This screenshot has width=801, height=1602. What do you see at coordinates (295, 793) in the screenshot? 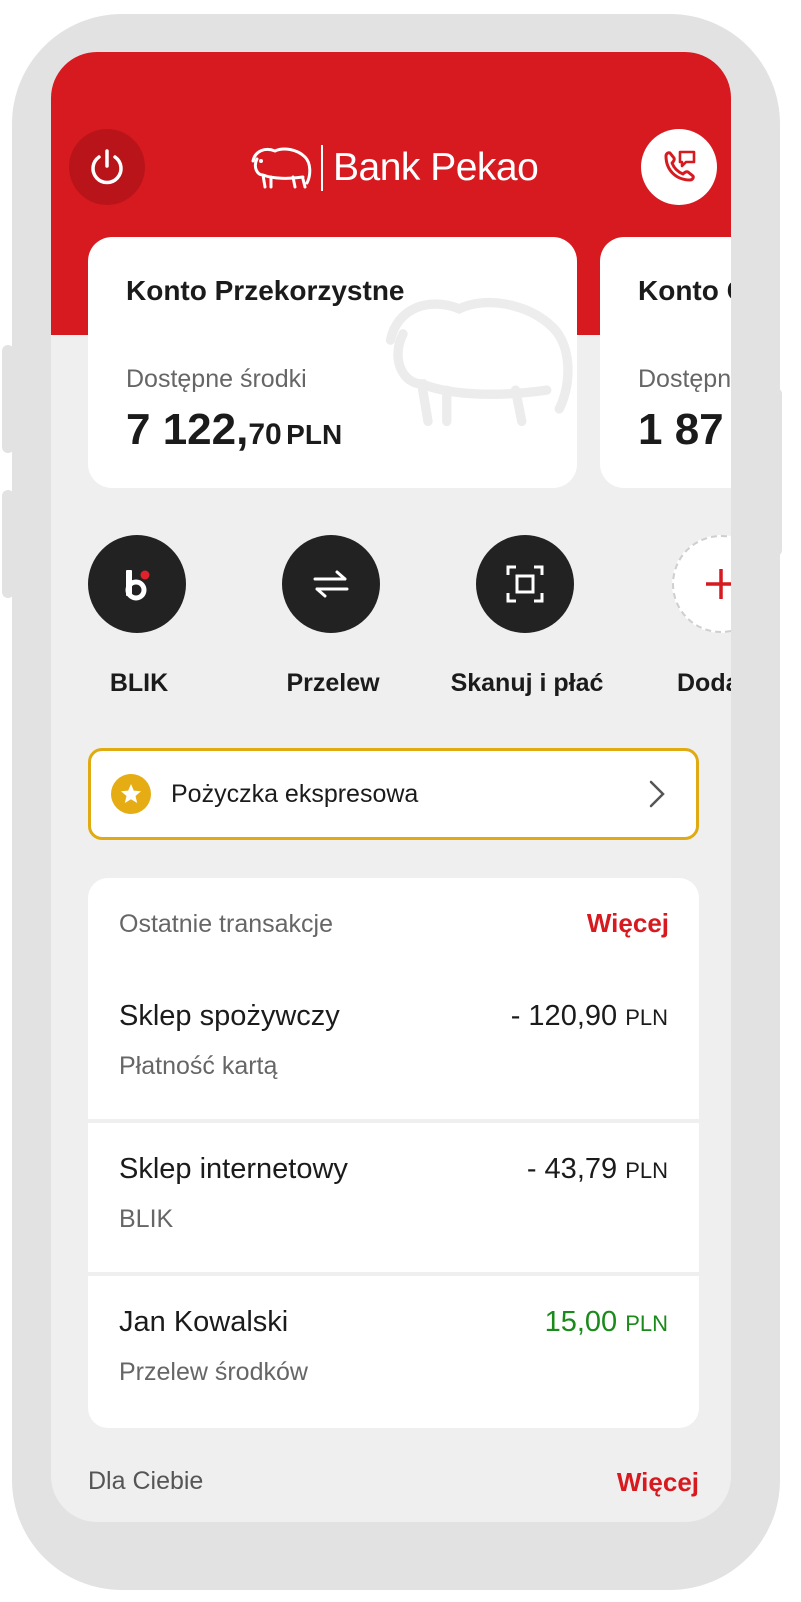
I see `loan-label: Pożyczka ekspresowa` at bounding box center [295, 793].